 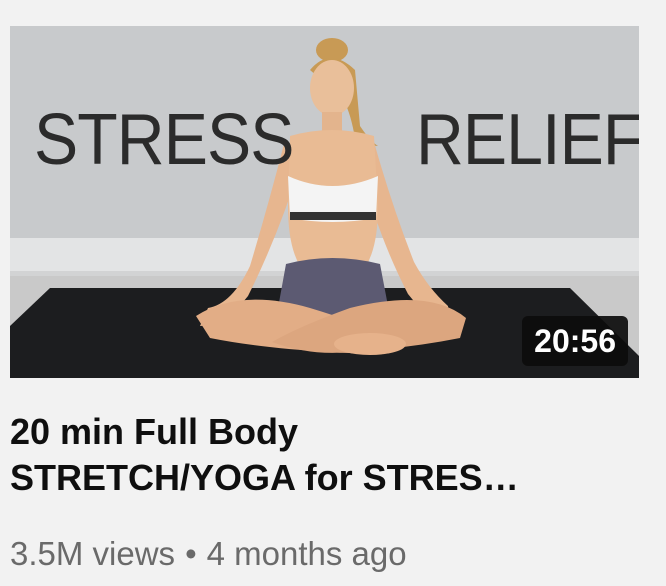 I want to click on thumbnail-word-relief: RELIEF, so click(x=527, y=140).